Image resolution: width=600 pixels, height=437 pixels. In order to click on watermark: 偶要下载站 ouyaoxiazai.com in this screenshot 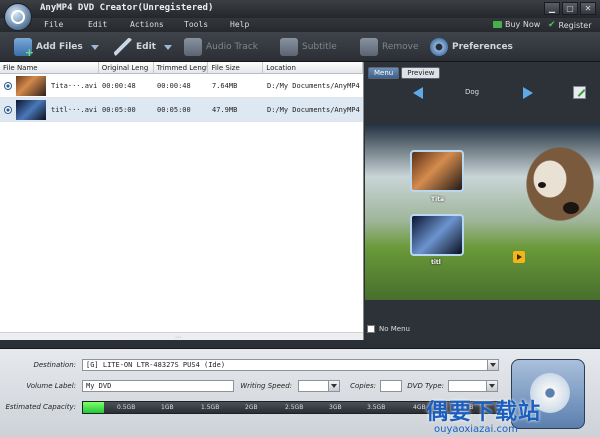, I will do `click(490, 415)`.